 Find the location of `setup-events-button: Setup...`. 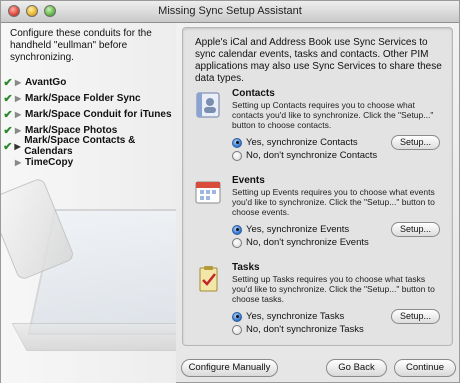

setup-events-button: Setup... is located at coordinates (415, 229).